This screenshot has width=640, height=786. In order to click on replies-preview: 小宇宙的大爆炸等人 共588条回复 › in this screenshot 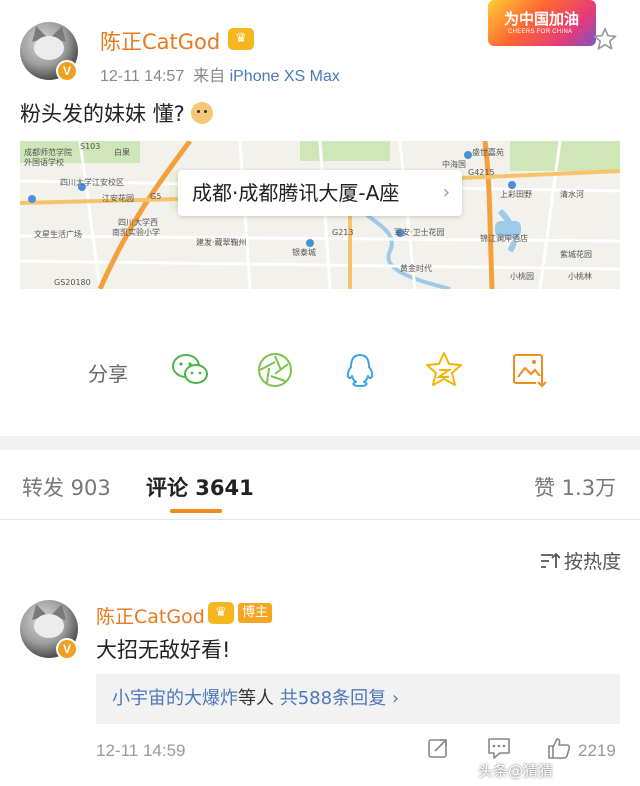, I will do `click(358, 699)`.